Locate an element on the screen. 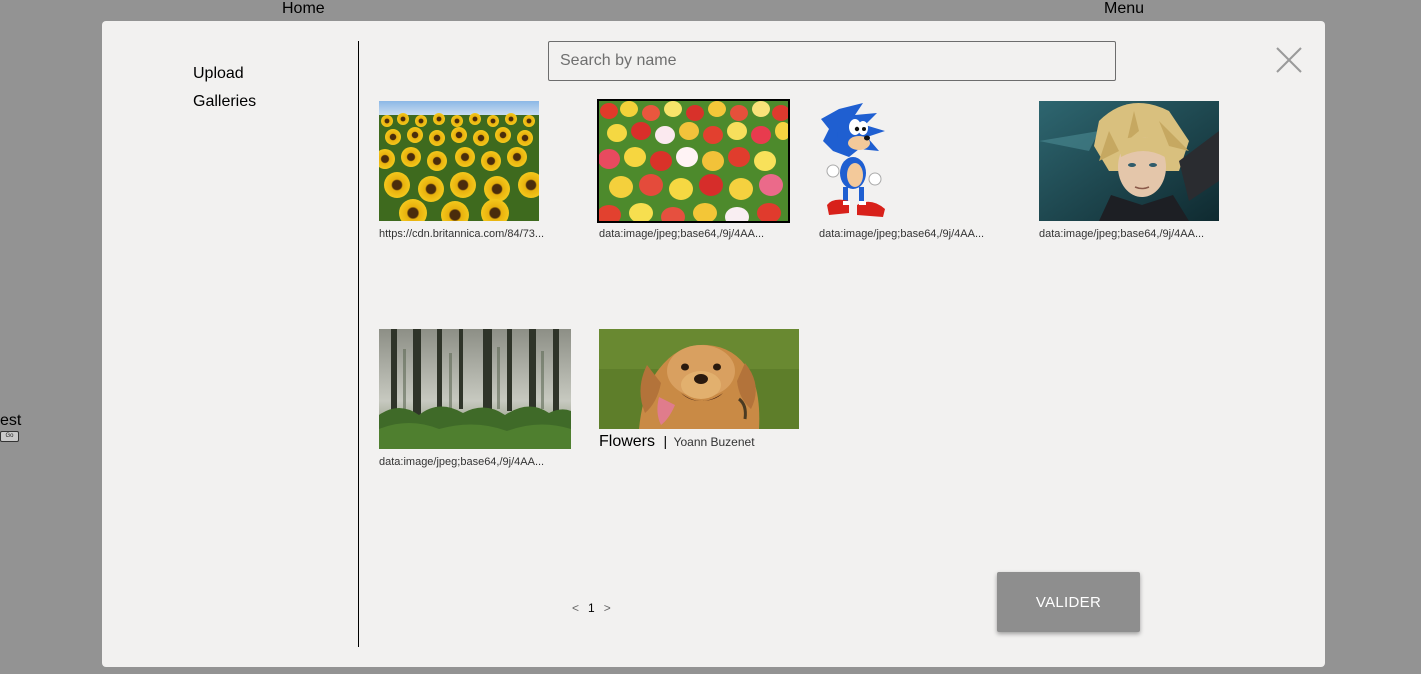  pagination: < 1 > is located at coordinates (591, 608).